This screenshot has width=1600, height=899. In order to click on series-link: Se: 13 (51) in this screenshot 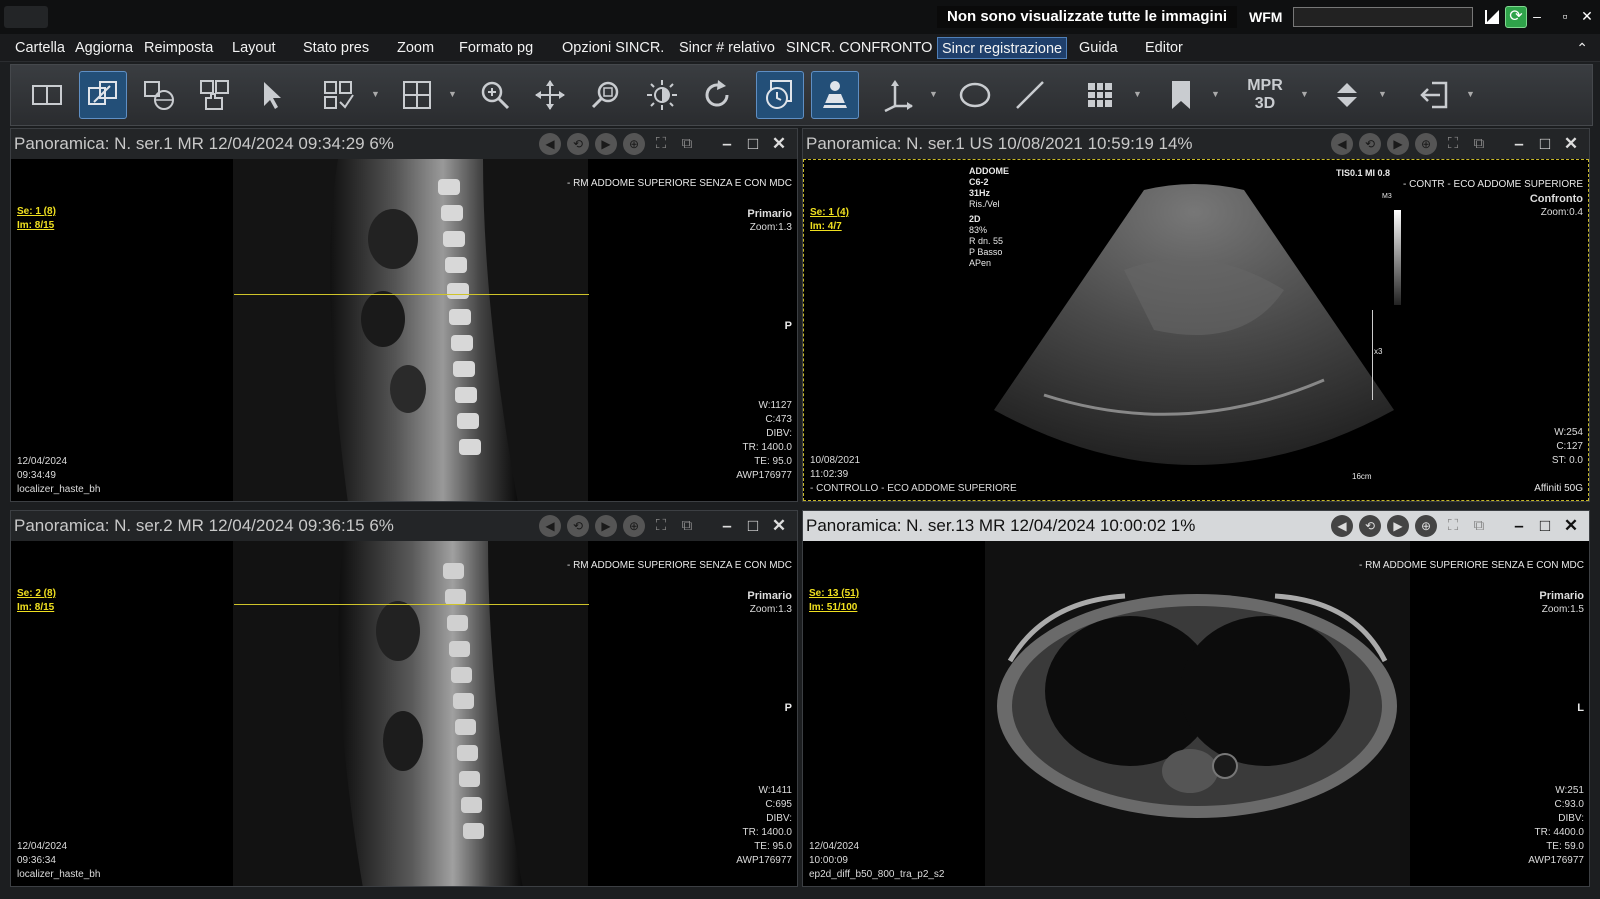, I will do `click(834, 594)`.